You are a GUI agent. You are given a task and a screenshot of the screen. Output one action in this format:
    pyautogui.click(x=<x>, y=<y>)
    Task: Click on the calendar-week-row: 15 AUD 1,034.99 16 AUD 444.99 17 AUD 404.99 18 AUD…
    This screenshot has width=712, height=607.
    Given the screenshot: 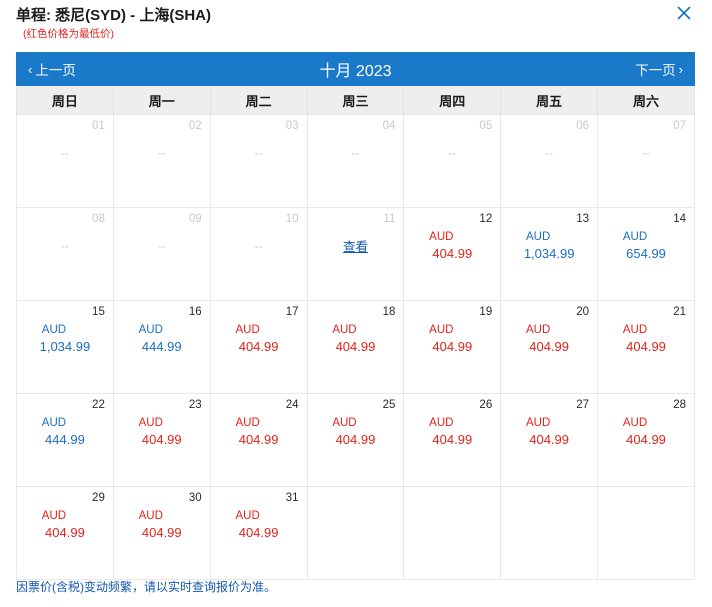 What is the action you would take?
    pyautogui.click(x=355, y=347)
    